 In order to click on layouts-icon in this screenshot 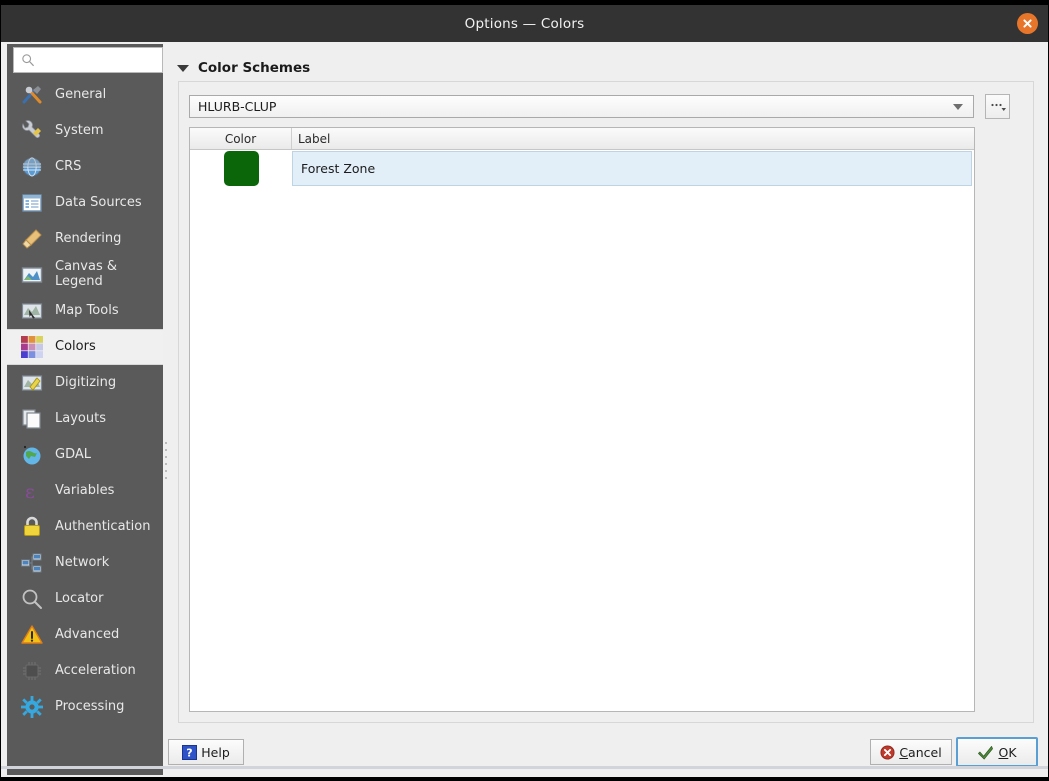, I will do `click(32, 419)`.